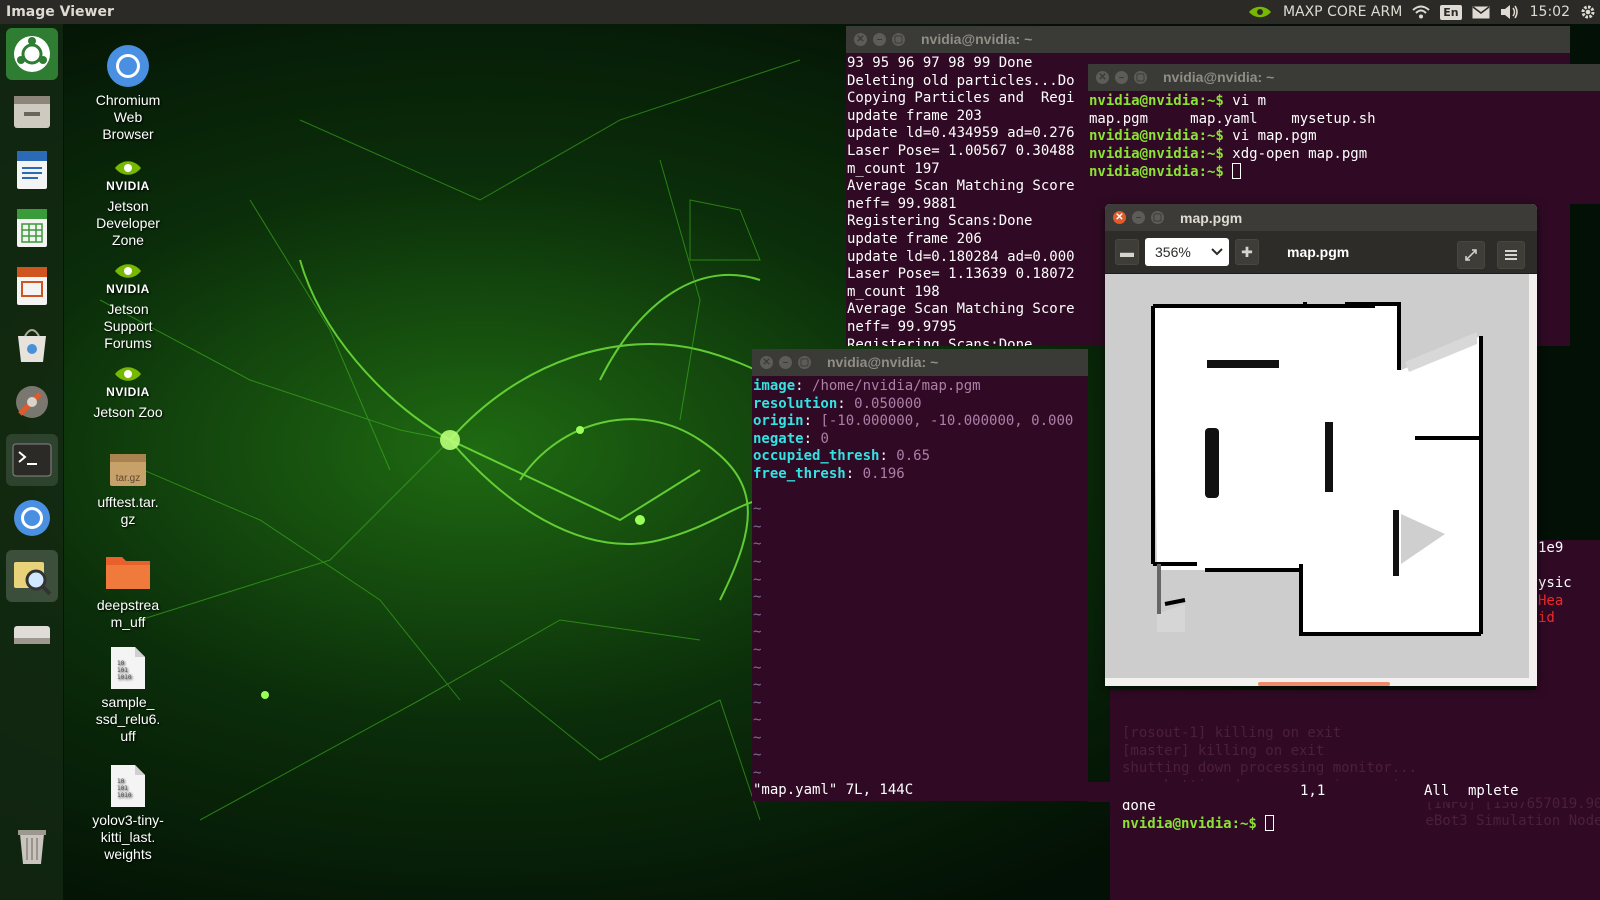  Describe the element at coordinates (1317, 476) in the screenshot. I see `map-image` at that location.